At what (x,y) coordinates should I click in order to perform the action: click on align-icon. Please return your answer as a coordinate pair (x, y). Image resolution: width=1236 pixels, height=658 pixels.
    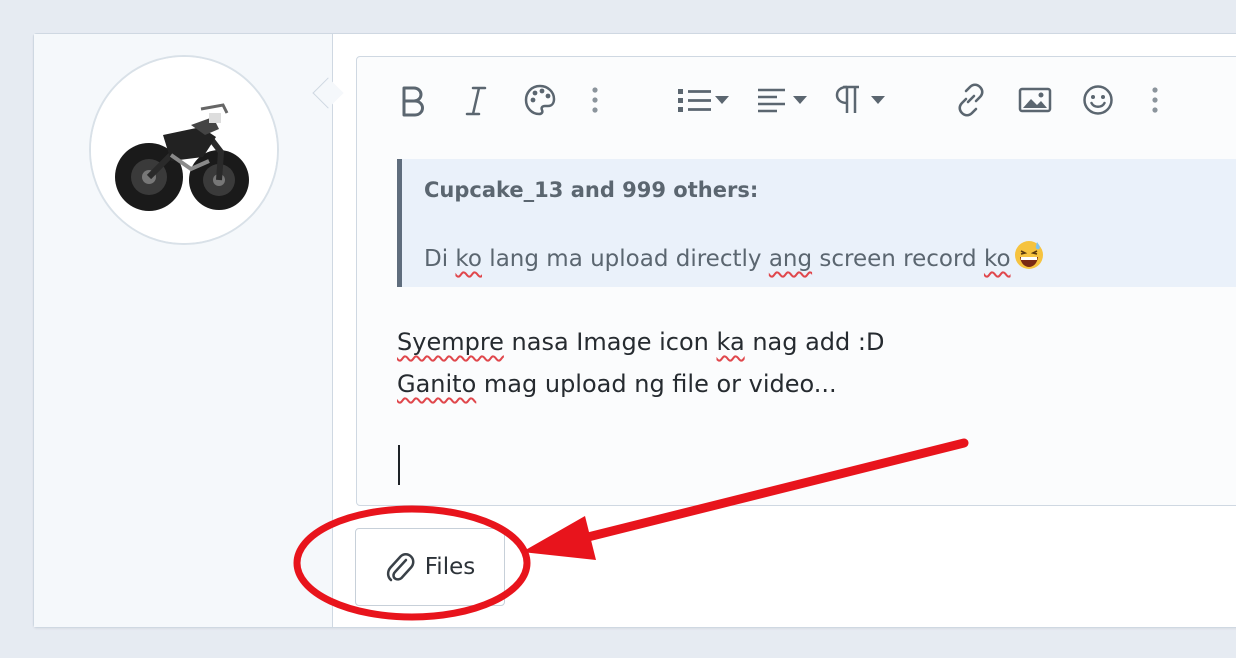
    Looking at the image, I should click on (782, 100).